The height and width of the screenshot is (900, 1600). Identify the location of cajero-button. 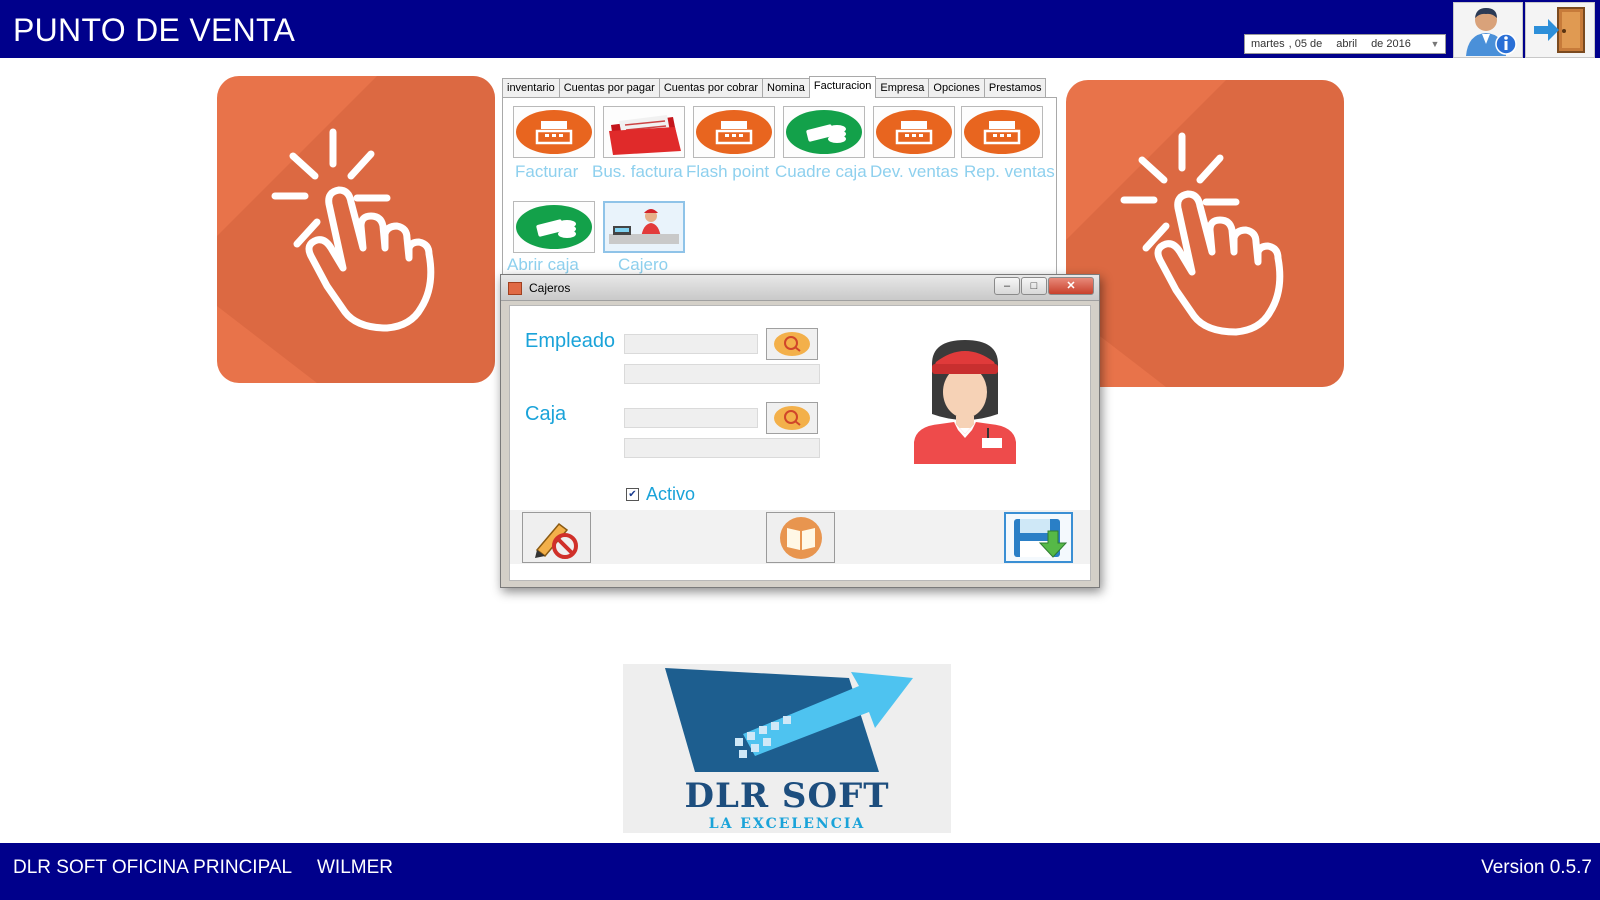
(644, 227).